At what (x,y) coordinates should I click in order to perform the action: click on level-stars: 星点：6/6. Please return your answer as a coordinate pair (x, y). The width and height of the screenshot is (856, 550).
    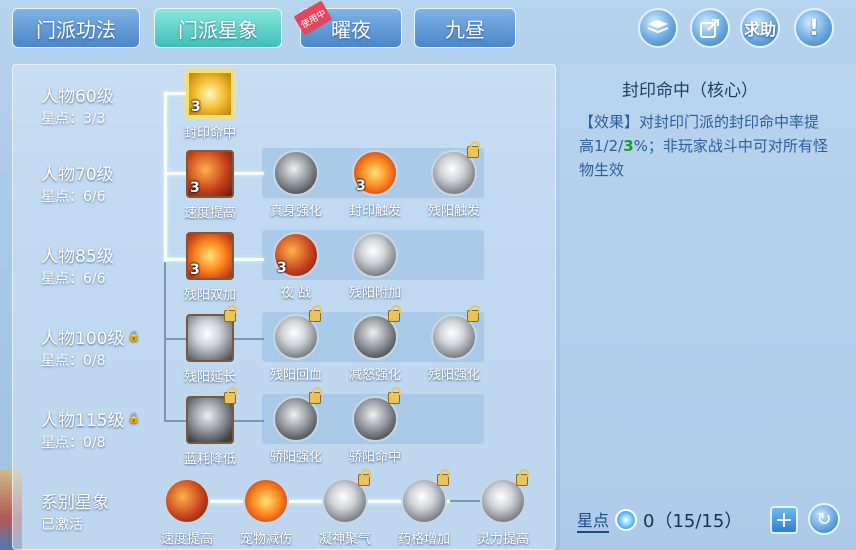
    Looking at the image, I should click on (73, 197).